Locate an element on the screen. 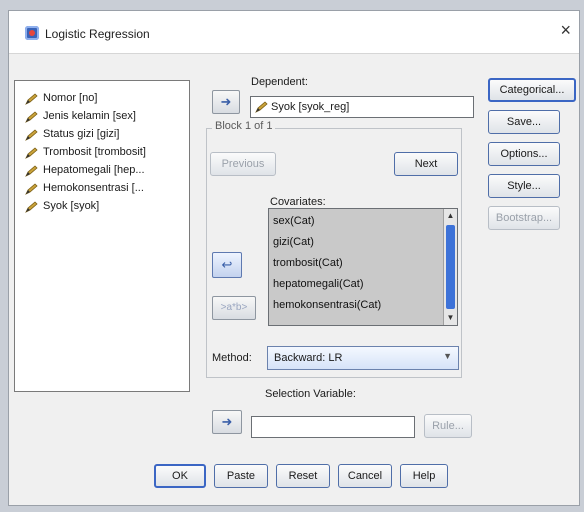  title-bar: Logistic Regression × is located at coordinates (294, 32).